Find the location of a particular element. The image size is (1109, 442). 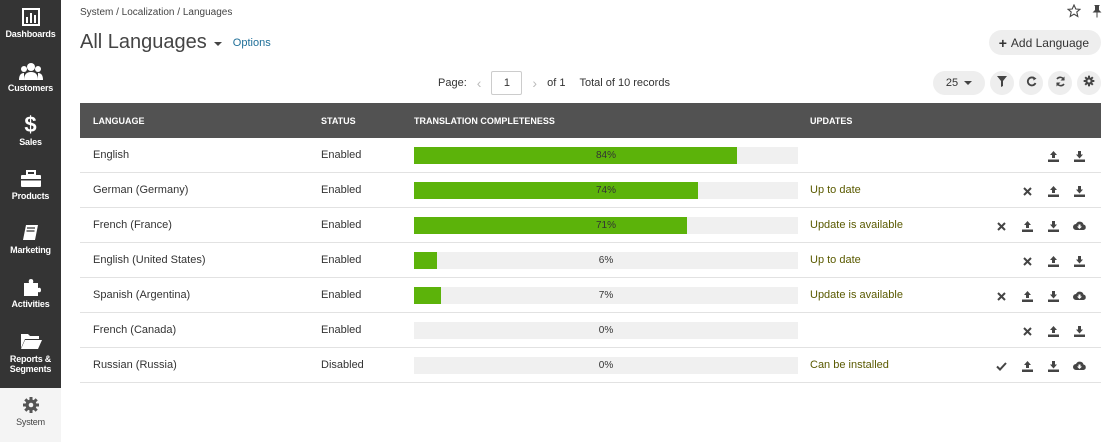

page-count-label: of 1 is located at coordinates (556, 83).